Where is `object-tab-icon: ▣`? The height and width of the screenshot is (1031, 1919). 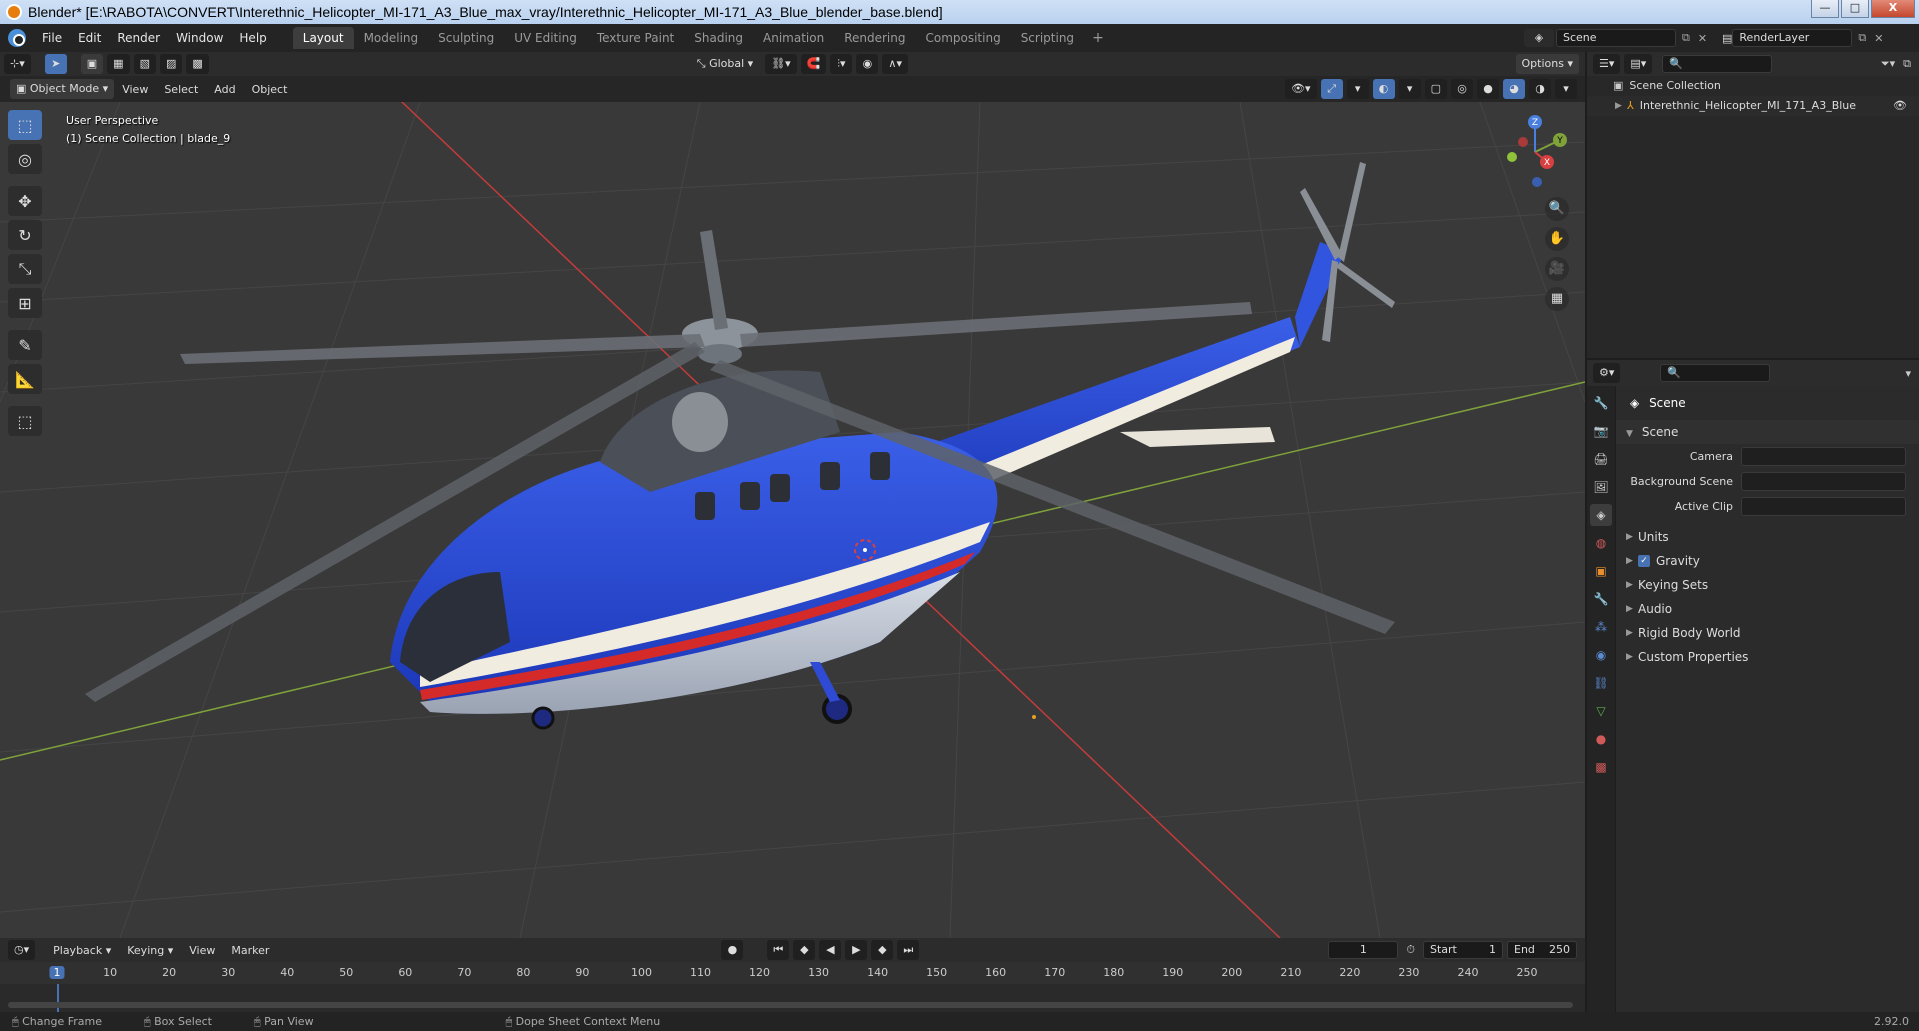
object-tab-icon: ▣ is located at coordinates (1601, 571).